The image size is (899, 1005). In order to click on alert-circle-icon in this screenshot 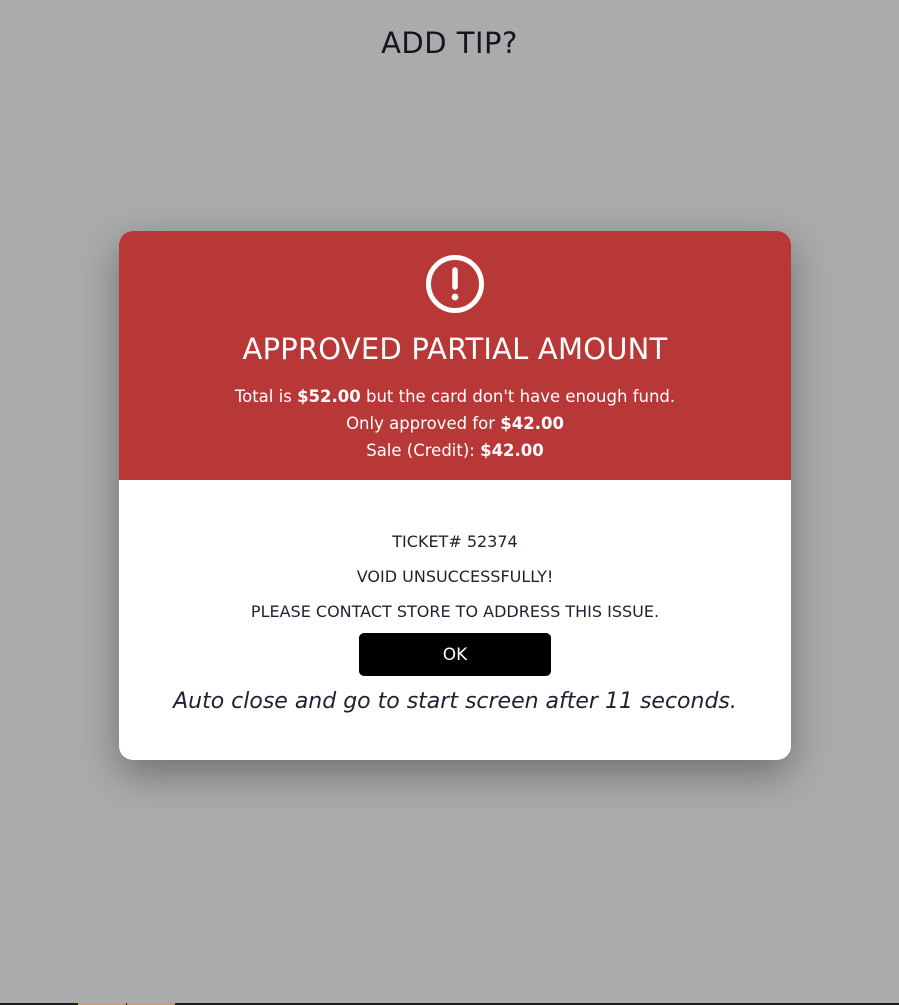, I will do `click(455, 284)`.